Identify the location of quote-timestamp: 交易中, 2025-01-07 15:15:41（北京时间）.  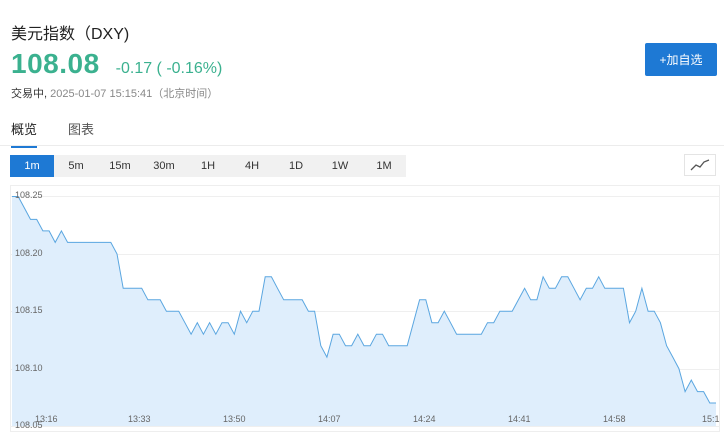
(114, 93).